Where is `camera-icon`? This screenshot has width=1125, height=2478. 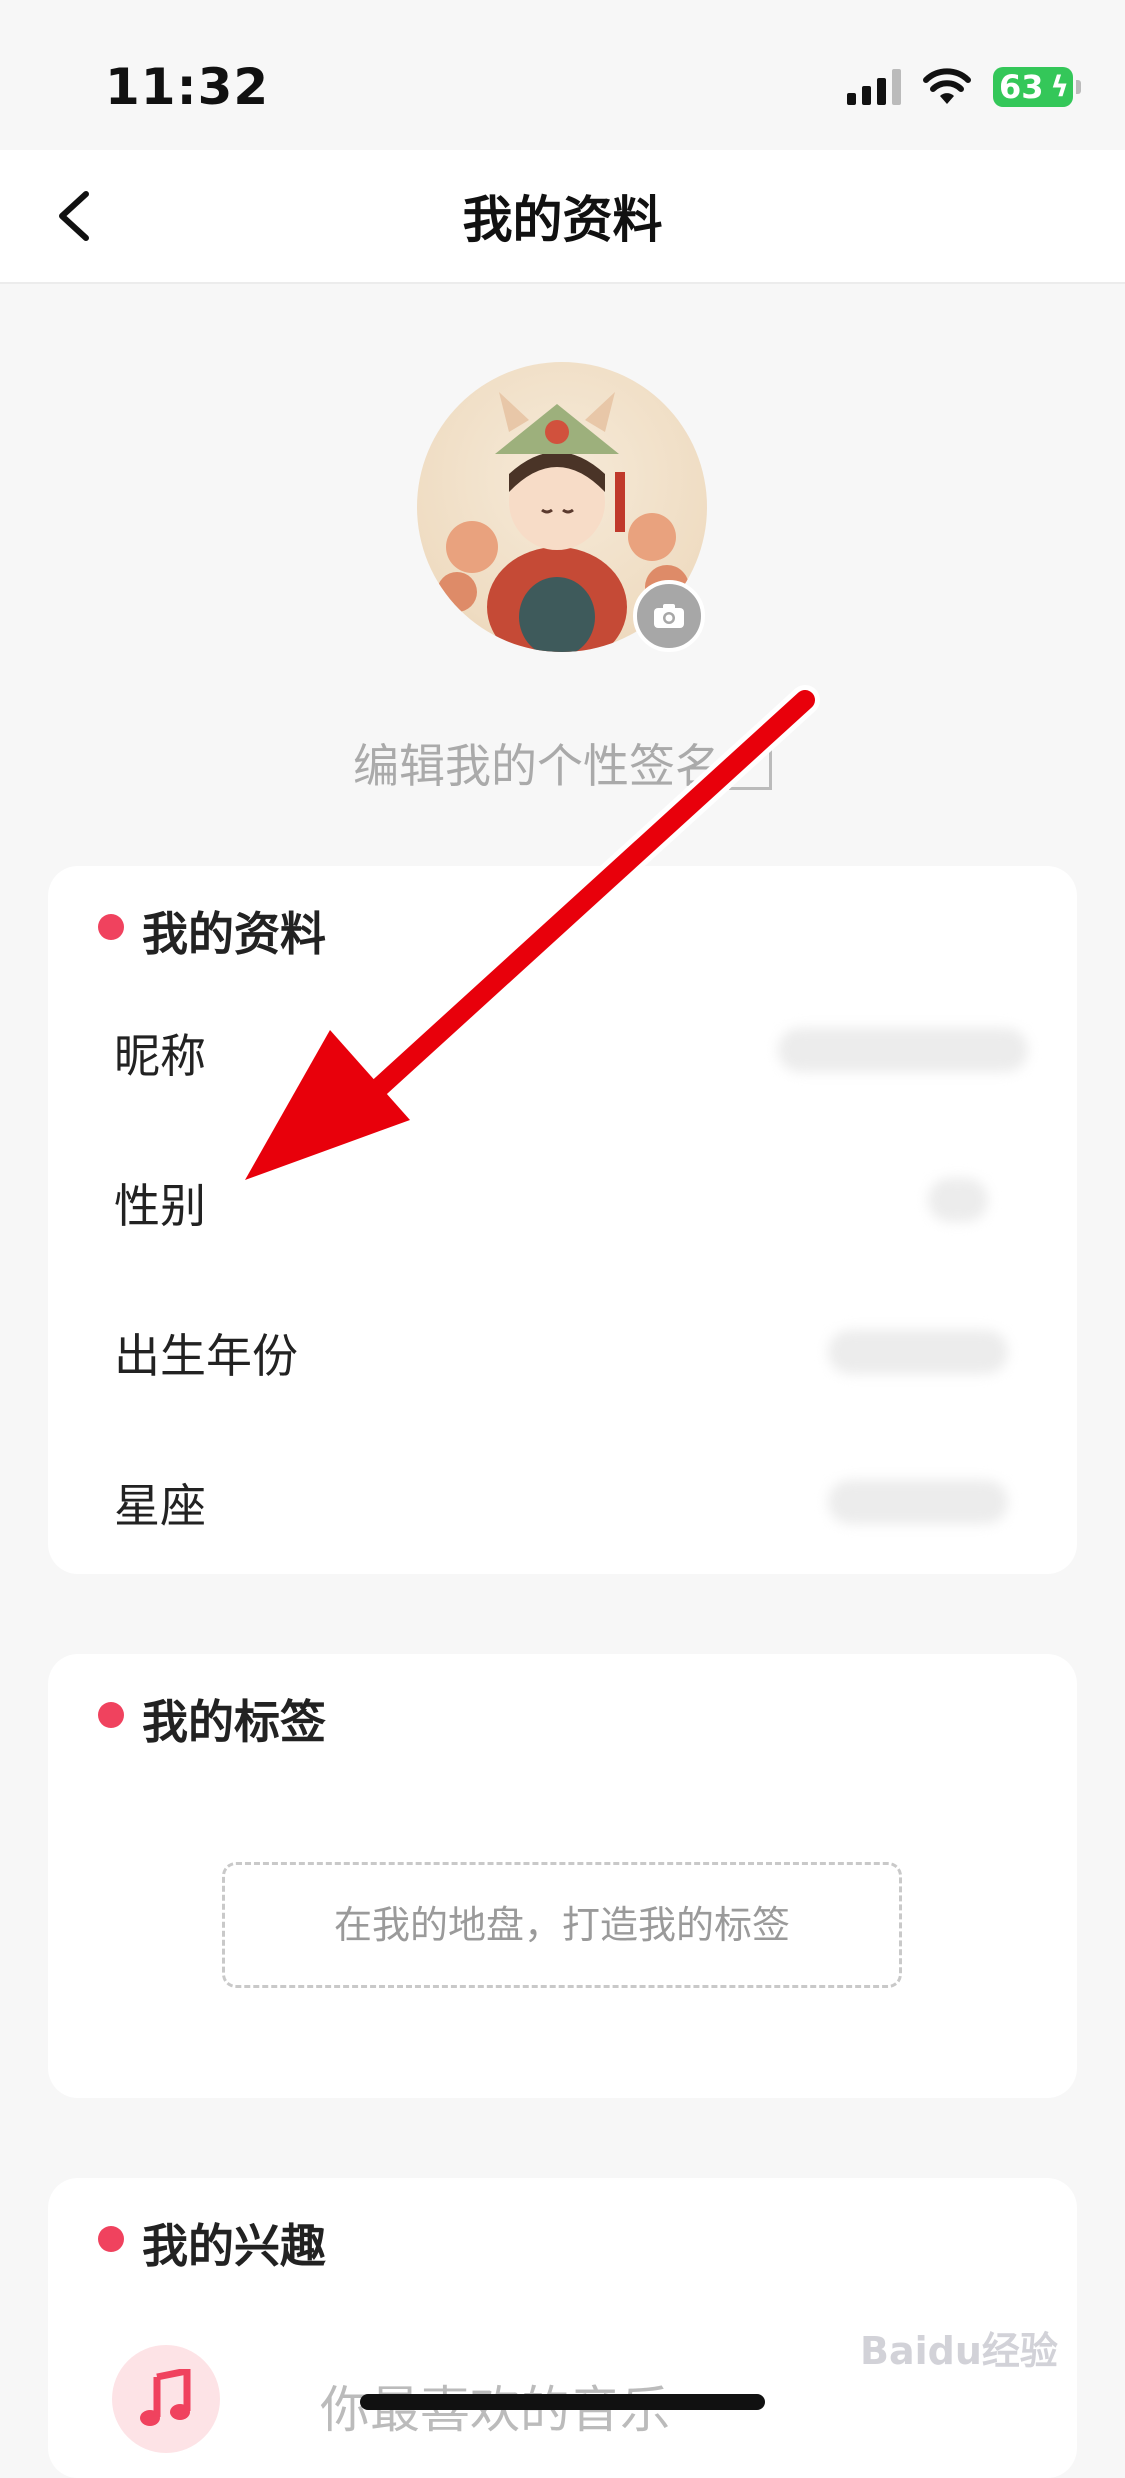
camera-icon is located at coordinates (669, 616).